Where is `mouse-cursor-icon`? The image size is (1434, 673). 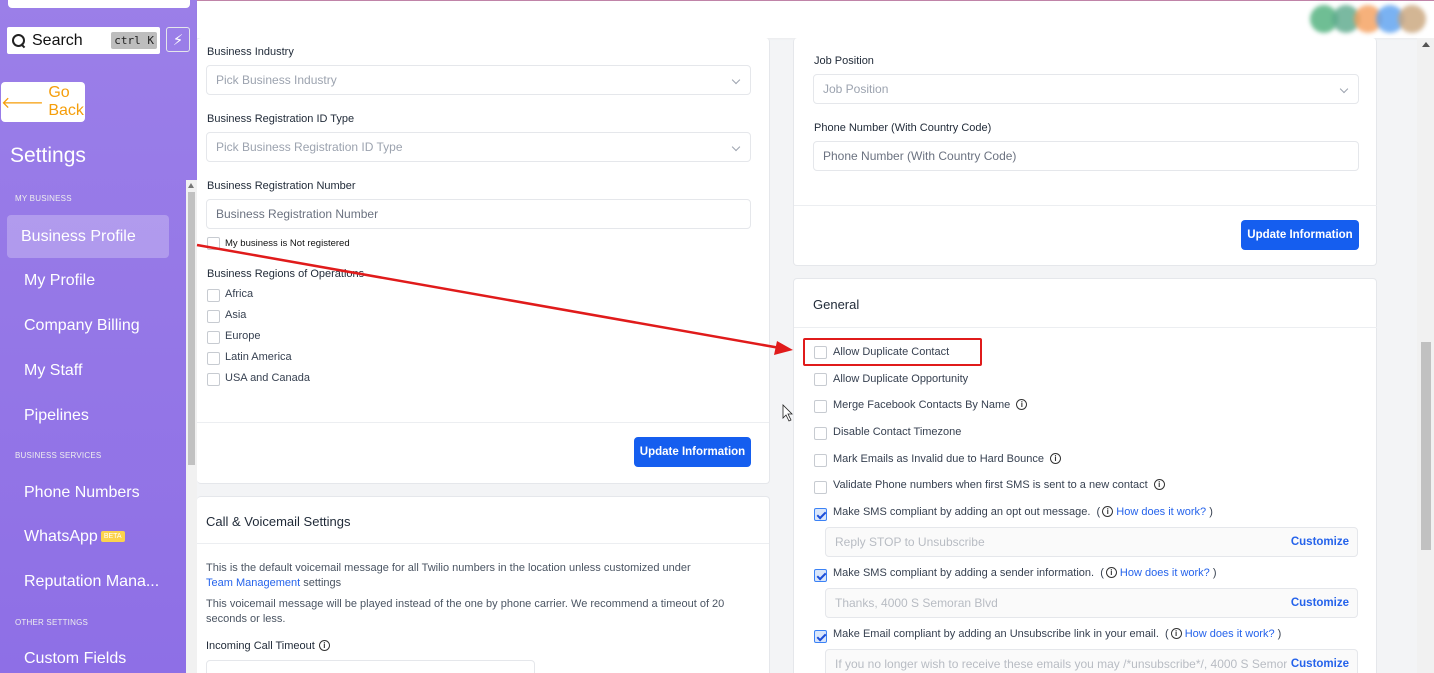
mouse-cursor-icon is located at coordinates (787, 413).